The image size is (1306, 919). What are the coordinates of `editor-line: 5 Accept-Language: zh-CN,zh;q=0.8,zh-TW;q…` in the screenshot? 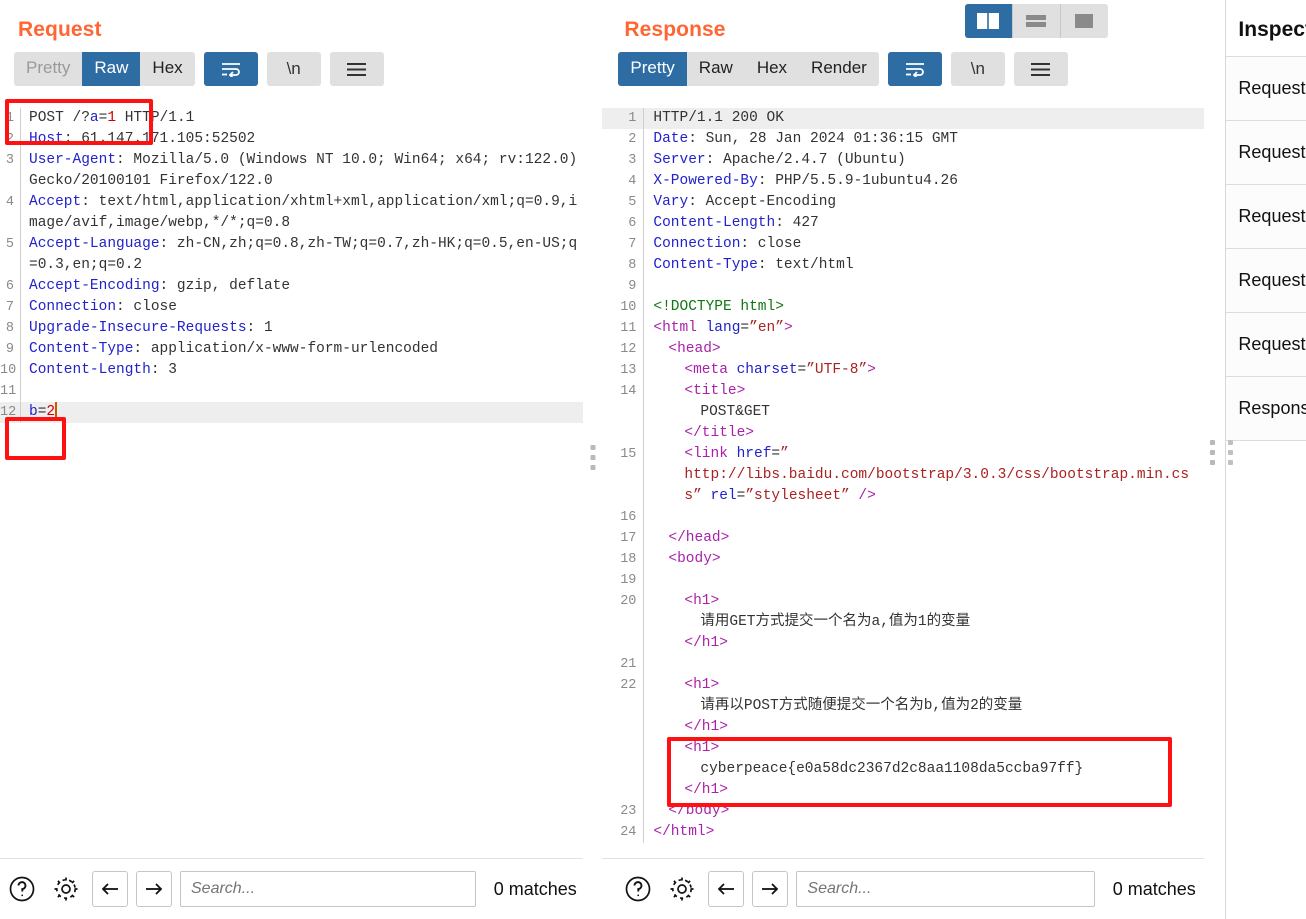 It's located at (291, 255).